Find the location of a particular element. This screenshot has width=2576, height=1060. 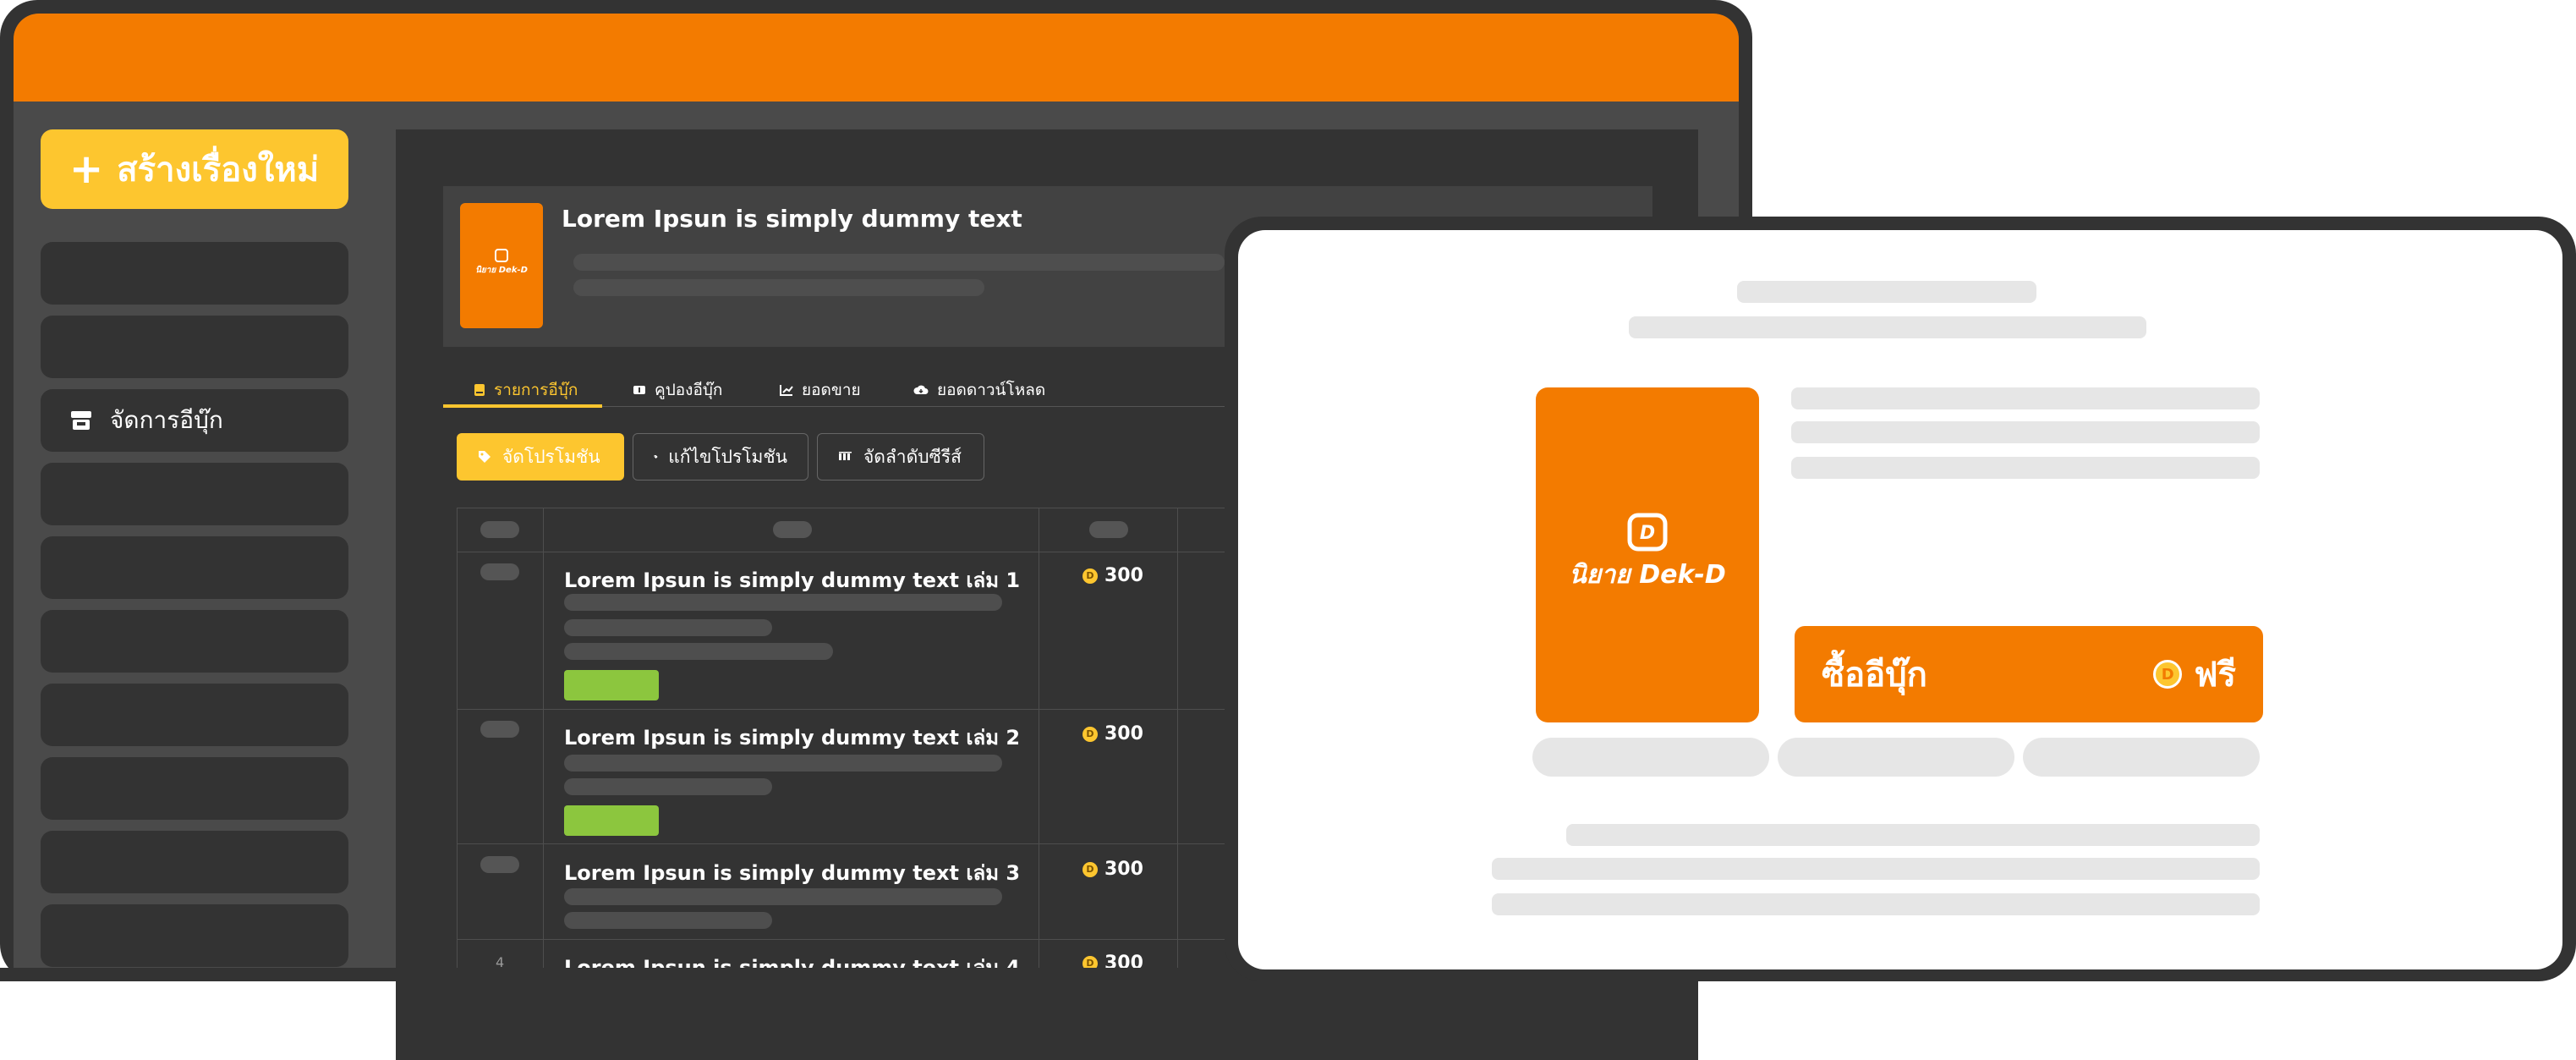

list-icon is located at coordinates (845, 456).